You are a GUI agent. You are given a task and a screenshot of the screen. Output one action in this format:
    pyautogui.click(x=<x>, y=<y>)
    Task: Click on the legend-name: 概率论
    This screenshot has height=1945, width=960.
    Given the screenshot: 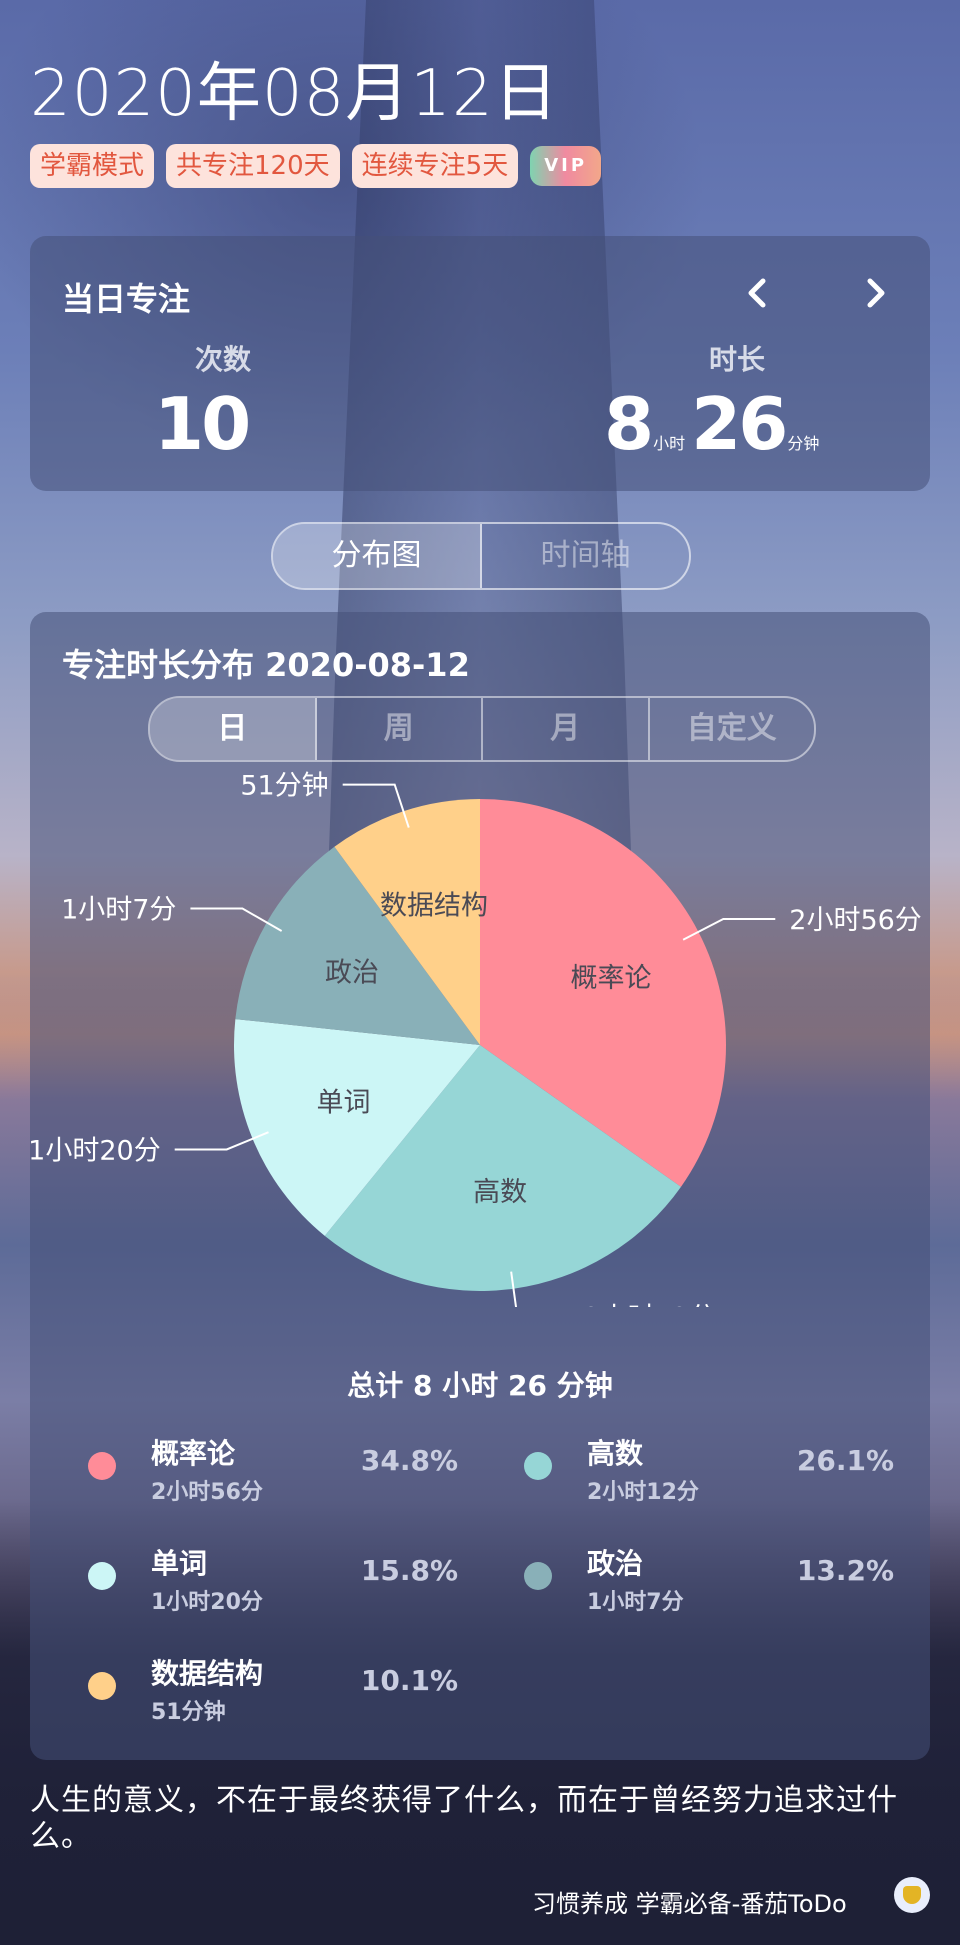 What is the action you would take?
    pyautogui.click(x=193, y=1453)
    